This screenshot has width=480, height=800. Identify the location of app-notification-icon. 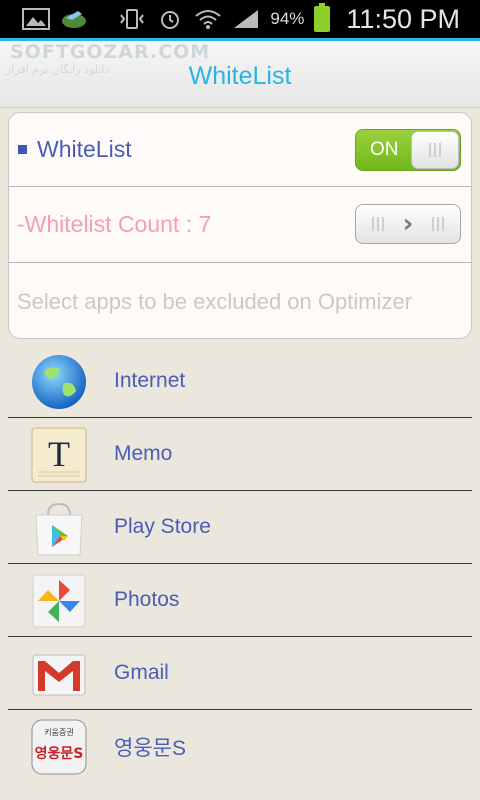
(74, 19).